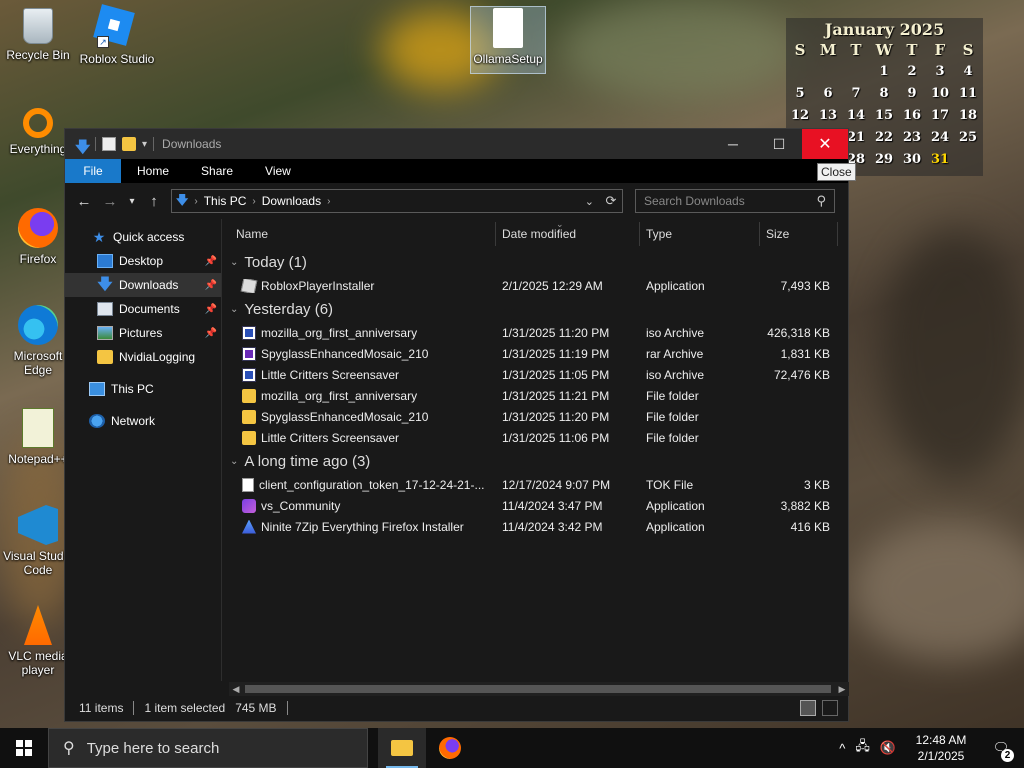 The image size is (1024, 768). I want to click on forward-button: →, so click(110, 201).